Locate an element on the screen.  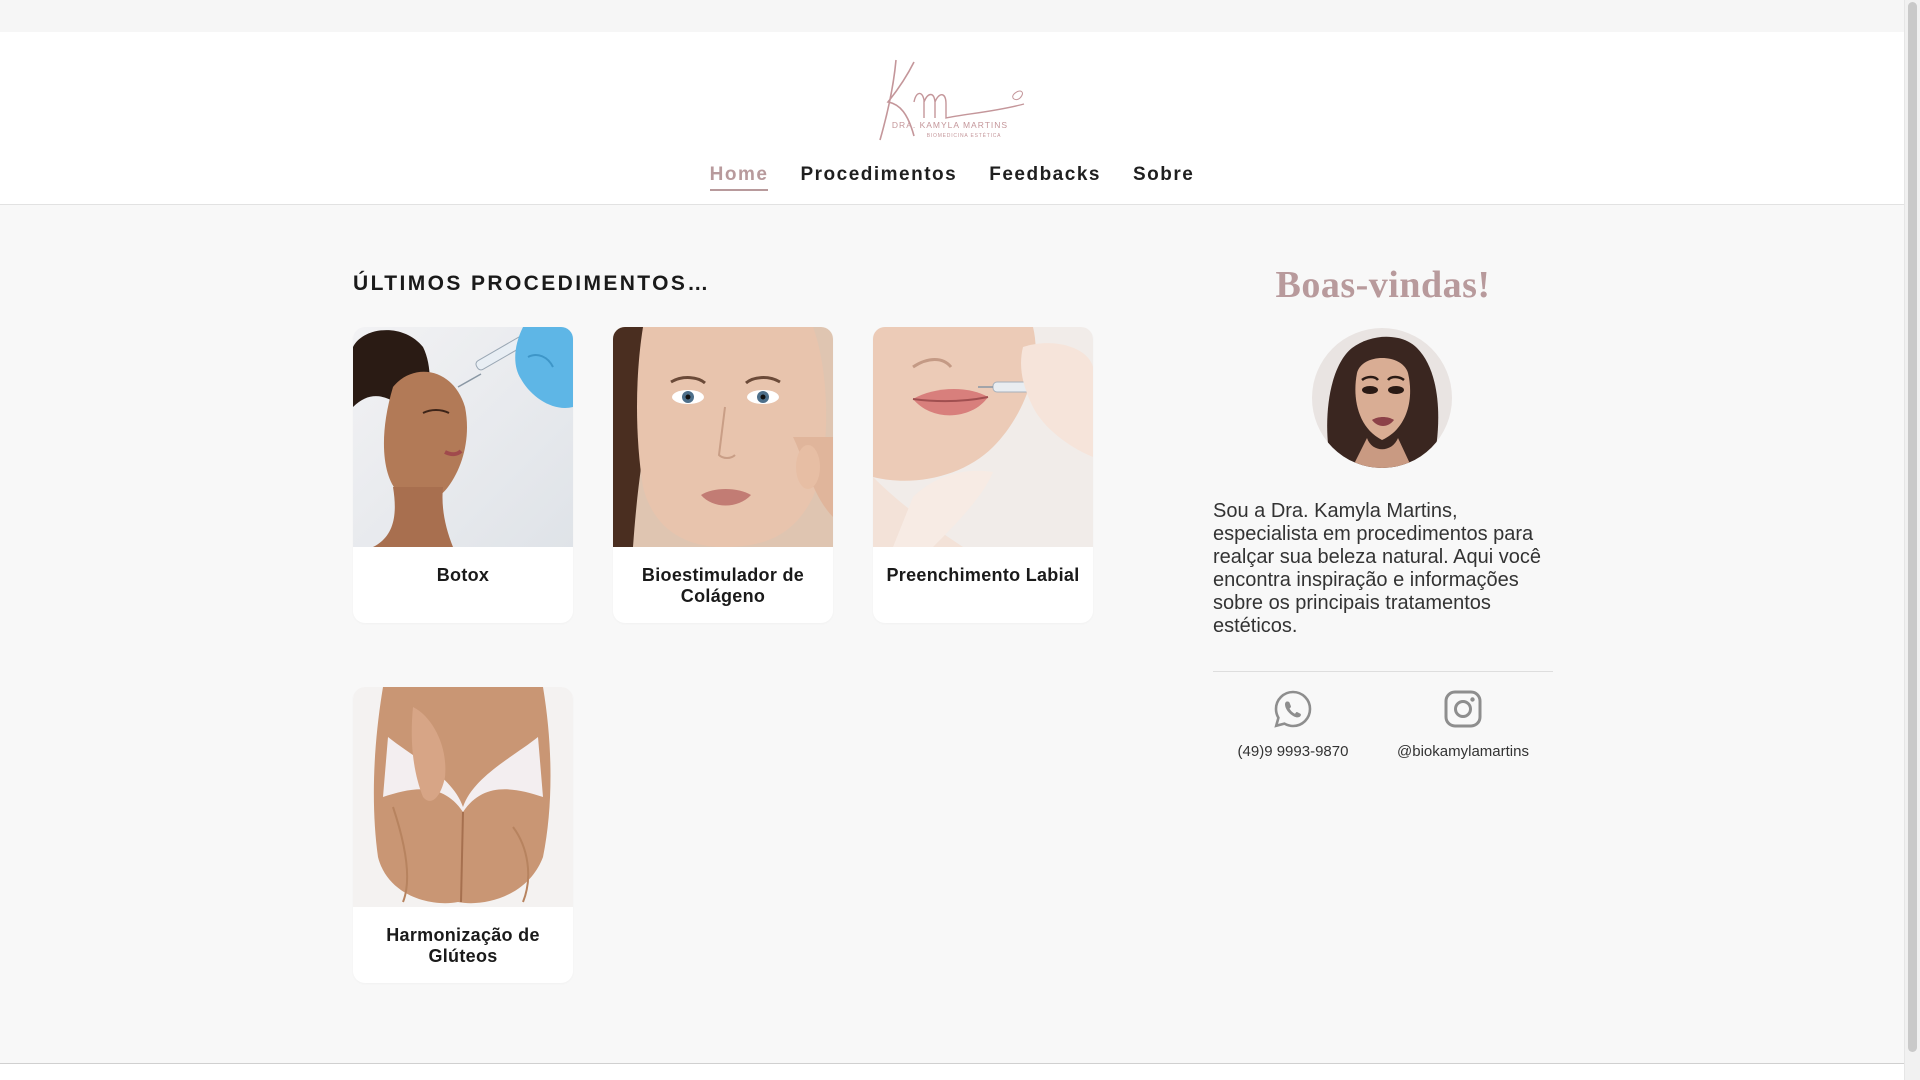
nav-home: Home is located at coordinates (739, 177).